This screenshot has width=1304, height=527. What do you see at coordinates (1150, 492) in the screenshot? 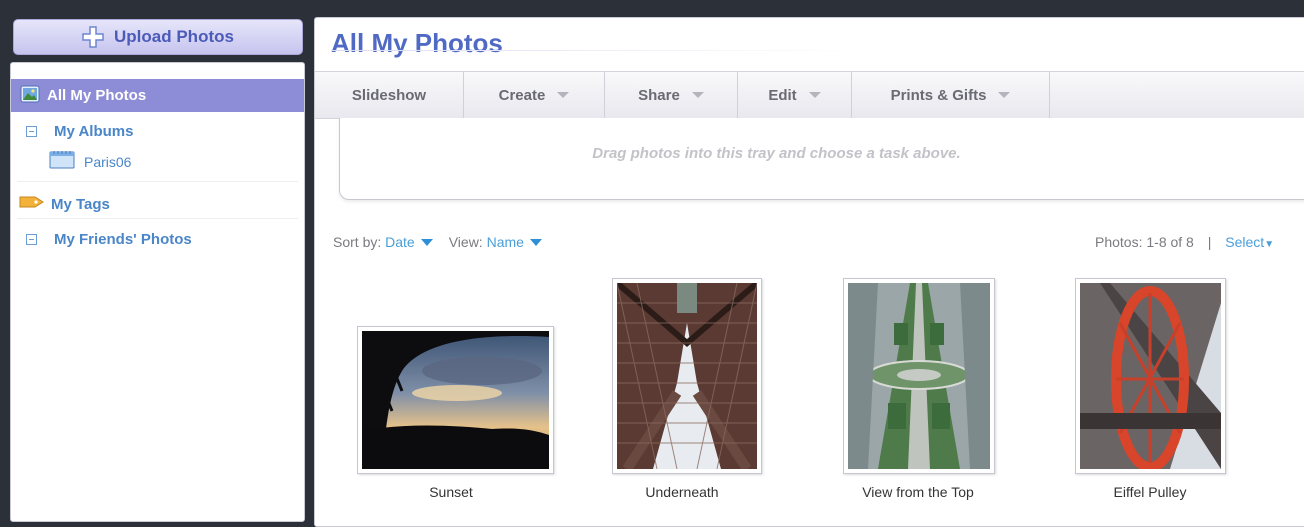
I see `photo-caption: Eiffel Pulley` at bounding box center [1150, 492].